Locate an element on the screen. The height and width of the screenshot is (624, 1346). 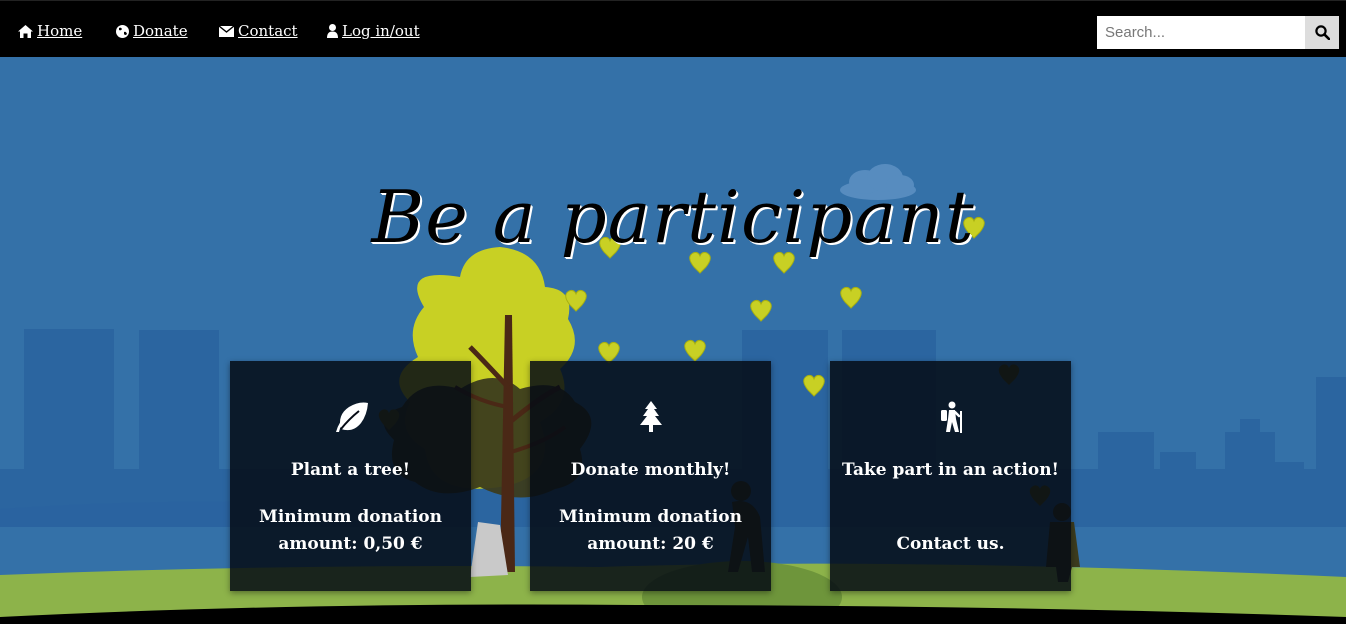
home-icon is located at coordinates (25, 31).